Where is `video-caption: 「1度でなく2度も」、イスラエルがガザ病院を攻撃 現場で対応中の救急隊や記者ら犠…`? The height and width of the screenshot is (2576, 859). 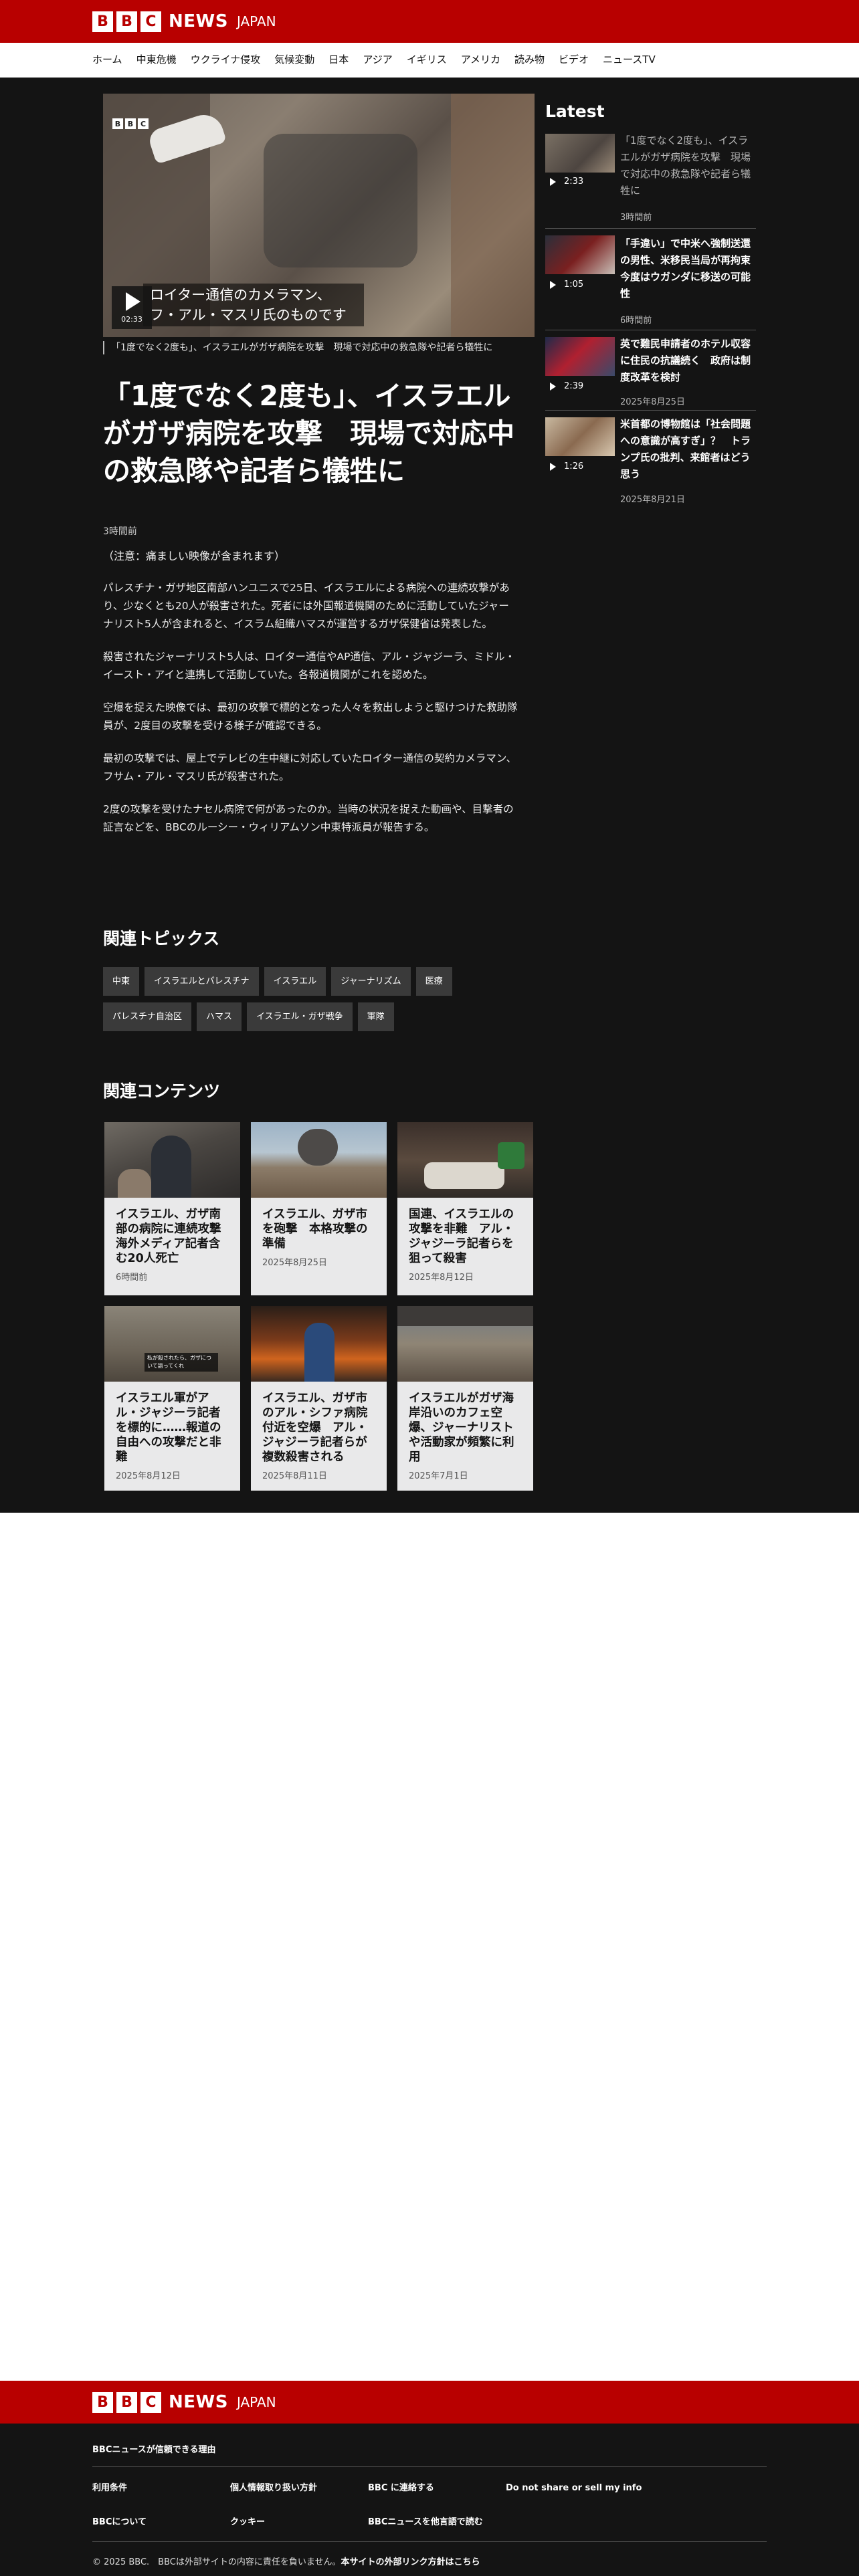
video-caption: 「1度でなく2度も」、イスラエルがガザ病院を攻撃 現場で対応中の救急隊や記者ら犠… is located at coordinates (319, 348).